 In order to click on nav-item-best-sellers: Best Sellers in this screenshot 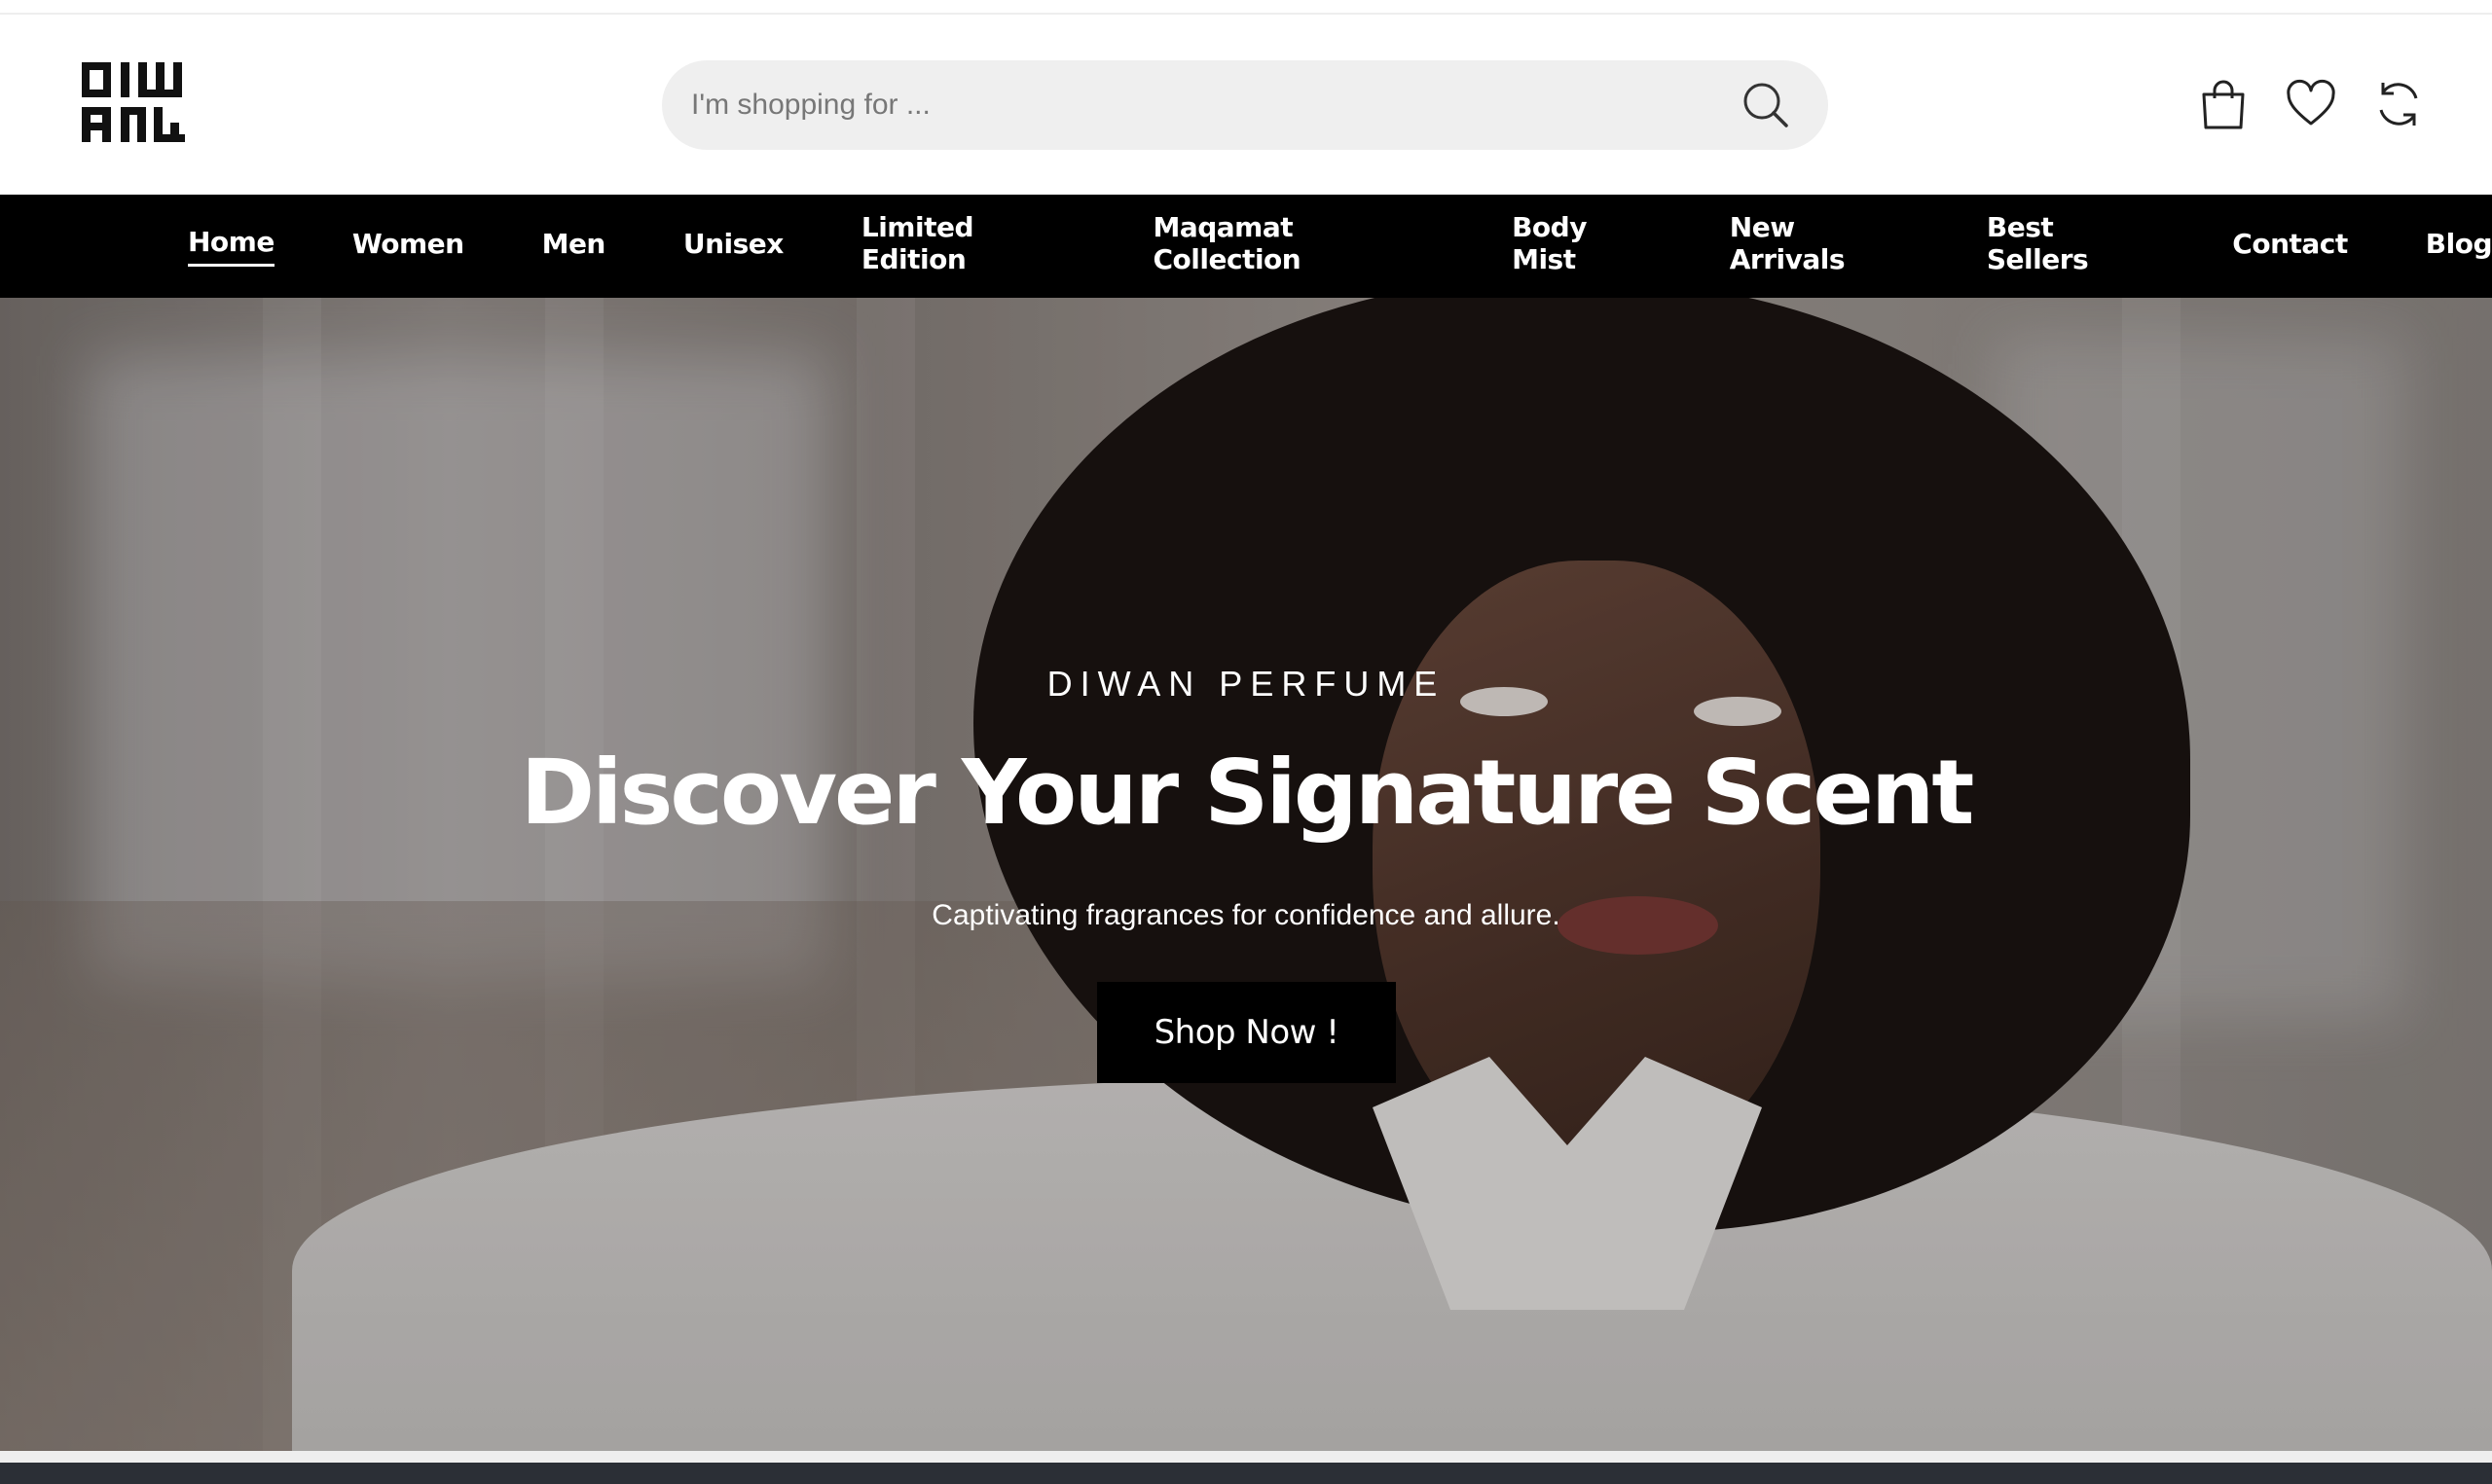, I will do `click(2070, 246)`.